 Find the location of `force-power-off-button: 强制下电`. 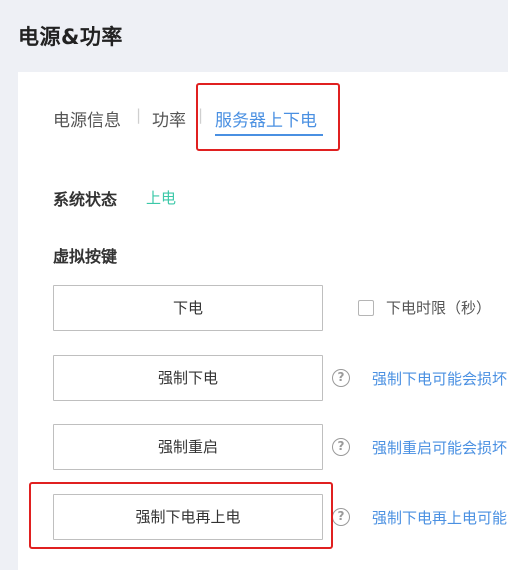

force-power-off-button: 强制下电 is located at coordinates (188, 378).